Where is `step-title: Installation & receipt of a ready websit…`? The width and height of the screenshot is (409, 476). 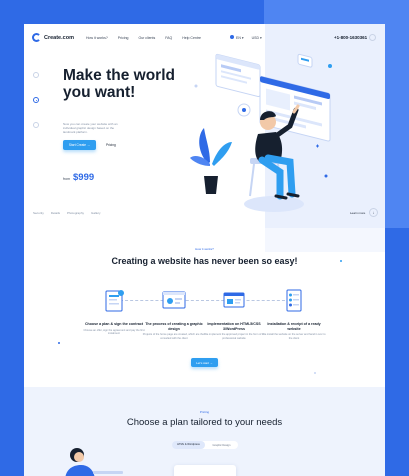
step-title: Installation & receipt of a ready websit… is located at coordinates (294, 326).